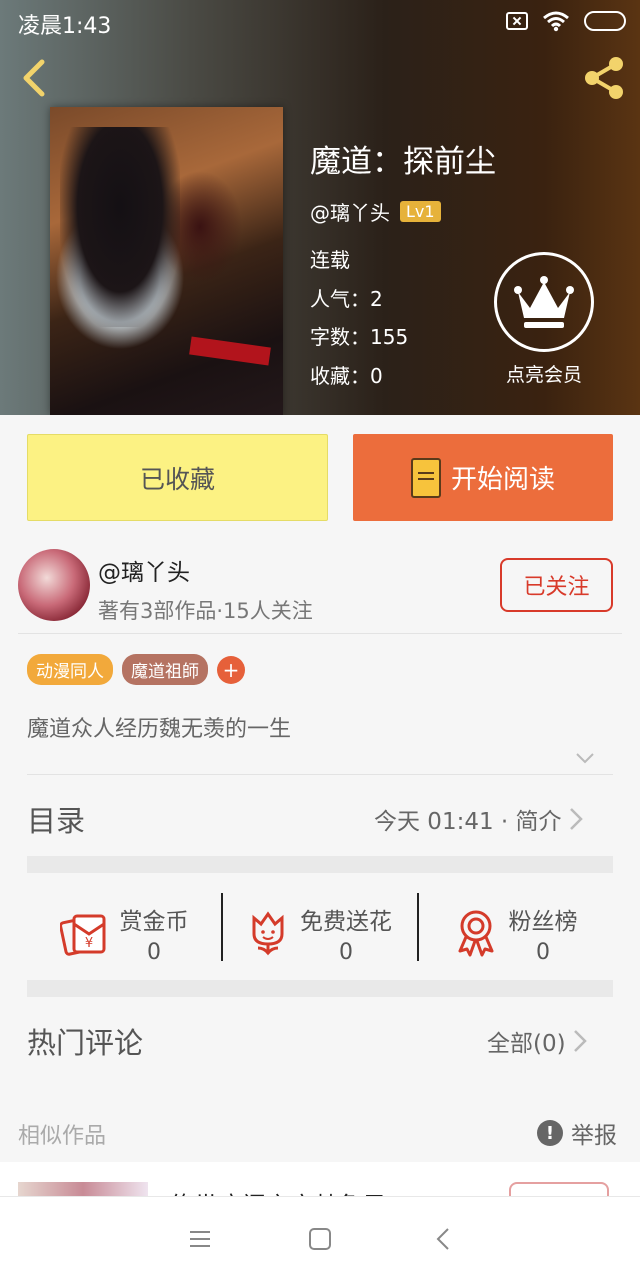  I want to click on home-icon, so click(320, 1239).